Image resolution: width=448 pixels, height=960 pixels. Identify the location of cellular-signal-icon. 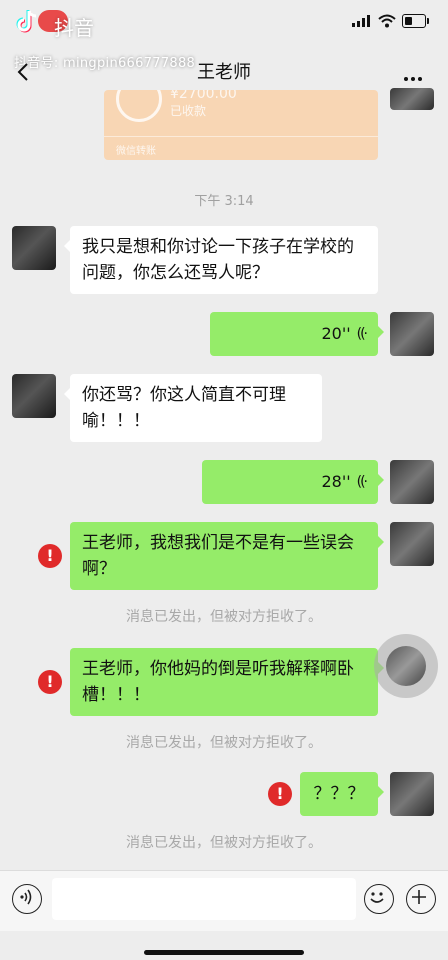
(361, 21).